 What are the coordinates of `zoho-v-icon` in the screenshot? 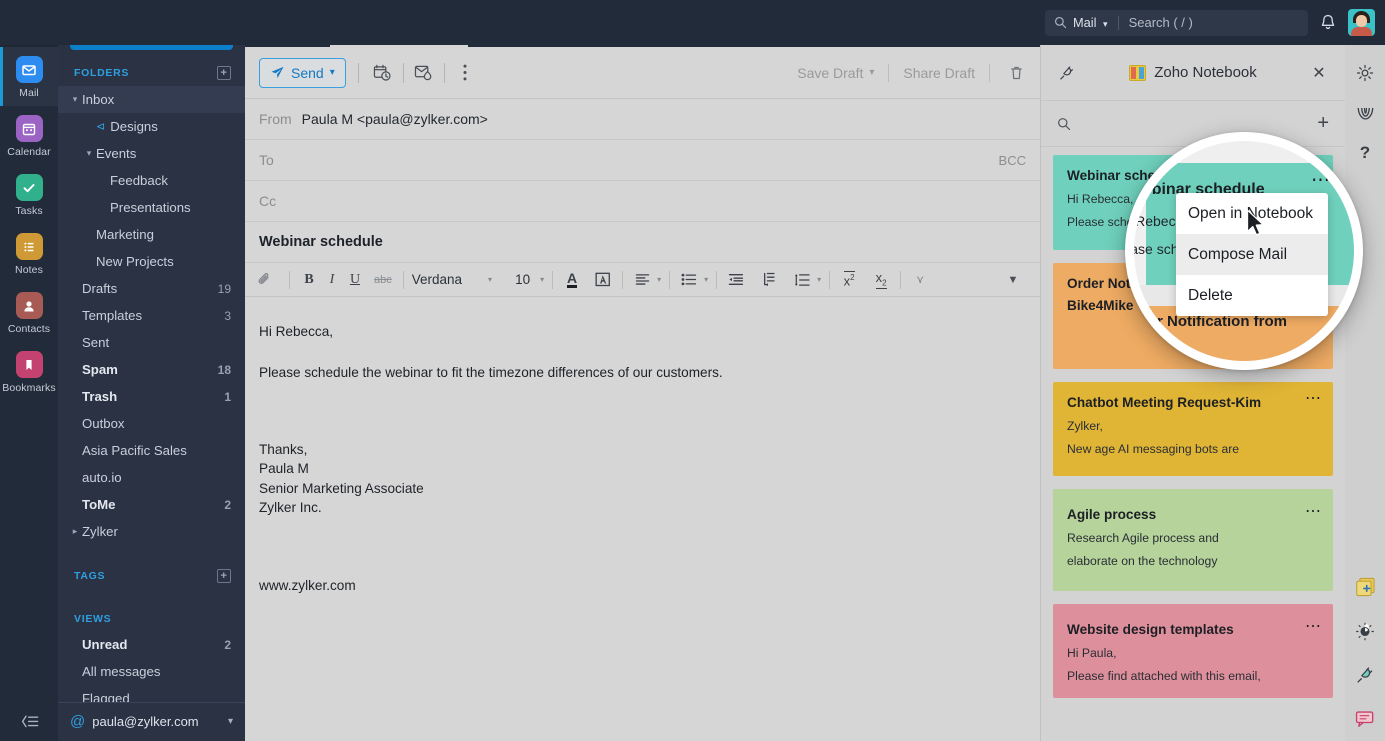 It's located at (1365, 113).